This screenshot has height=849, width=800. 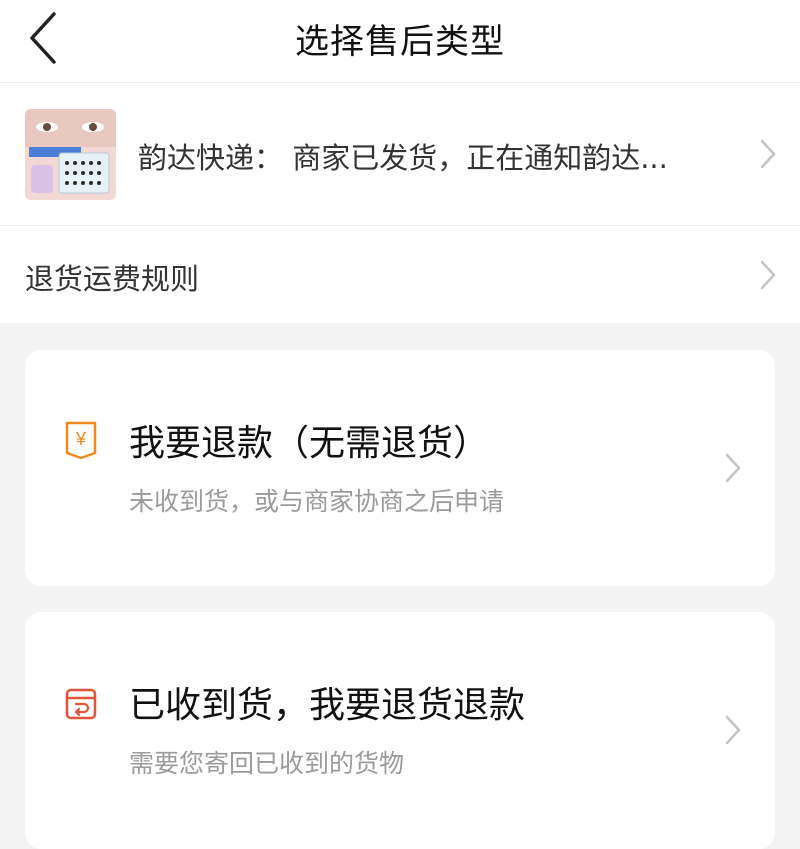 I want to click on page-title: 选择售后类型, so click(x=400, y=42).